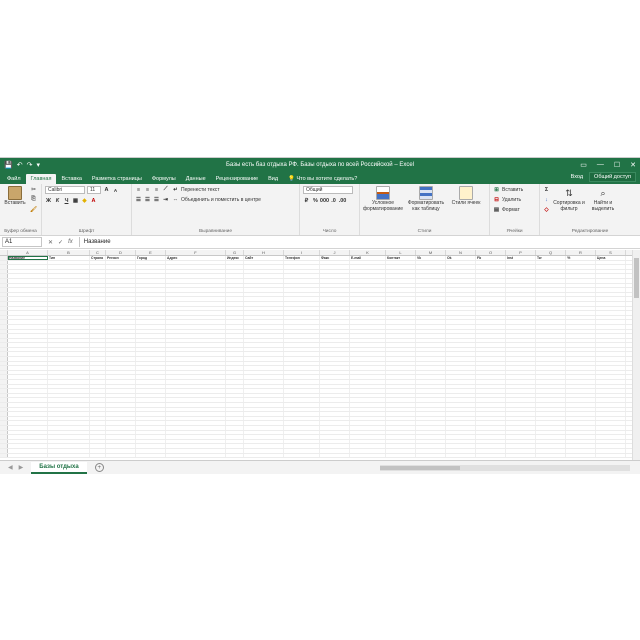  I want to click on sheet-tab-active: Базы отдыха, so click(59, 467).